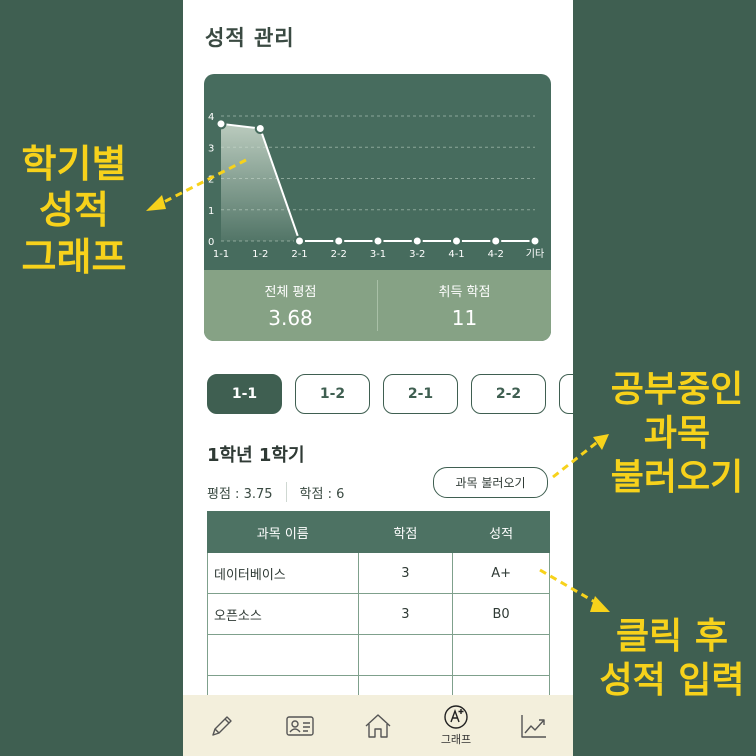 The image size is (756, 756). What do you see at coordinates (260, 254) in the screenshot?
I see `chart-x-tick-label: 1-2` at bounding box center [260, 254].